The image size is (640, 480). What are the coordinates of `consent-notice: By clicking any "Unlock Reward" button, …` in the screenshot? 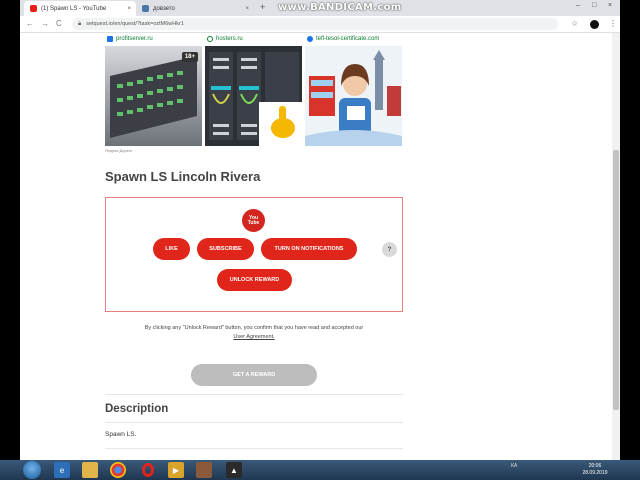 It's located at (254, 333).